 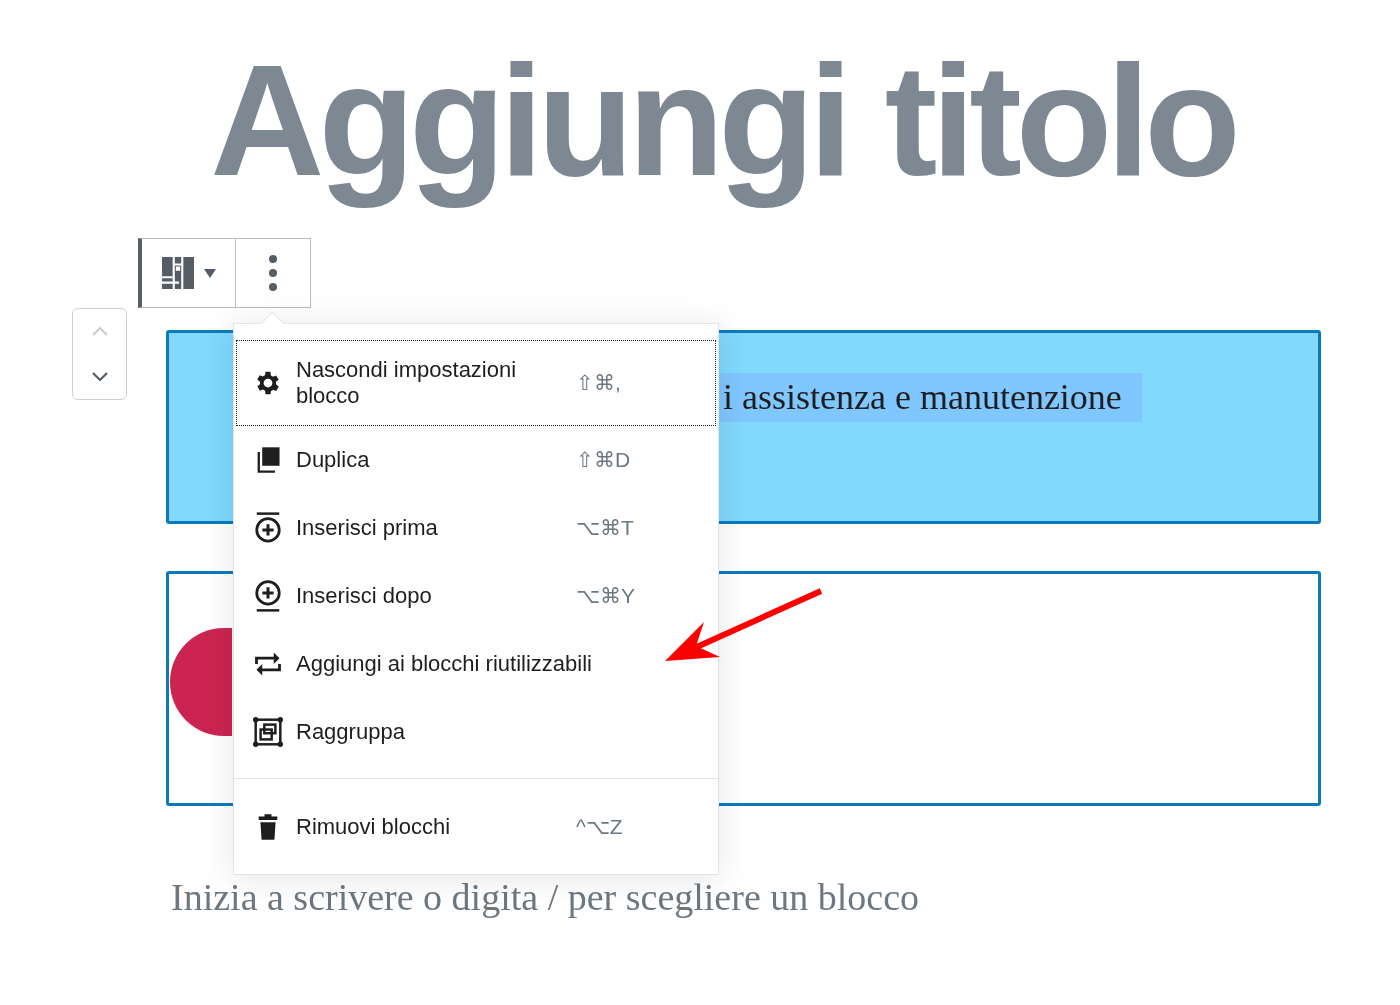 What do you see at coordinates (476, 383) in the screenshot?
I see `menu-item: Nascondi impostazioni blocco ⇧⌘,` at bounding box center [476, 383].